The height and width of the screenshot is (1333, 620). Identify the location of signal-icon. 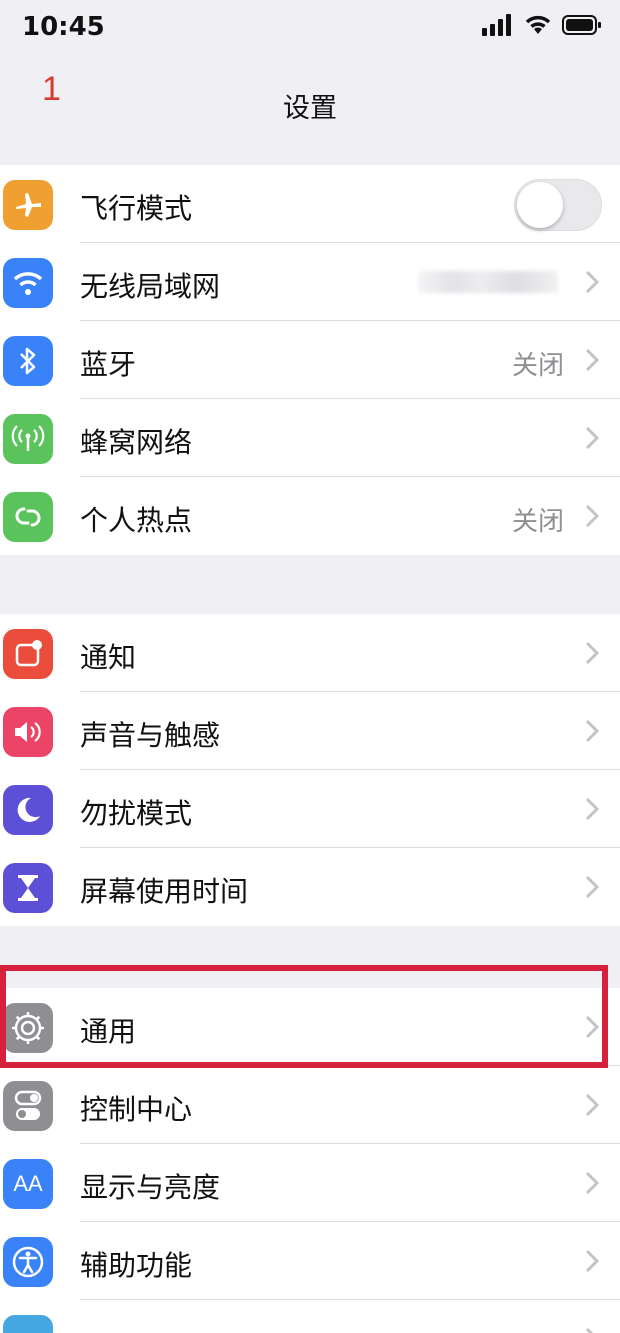
(496, 25).